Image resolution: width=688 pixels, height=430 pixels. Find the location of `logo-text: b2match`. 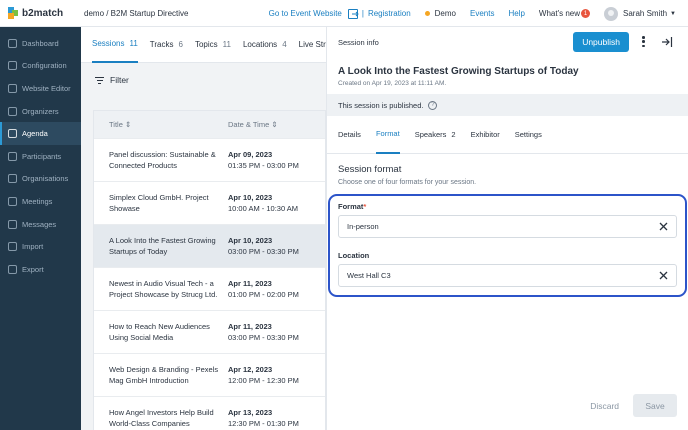

logo-text: b2match is located at coordinates (43, 13).